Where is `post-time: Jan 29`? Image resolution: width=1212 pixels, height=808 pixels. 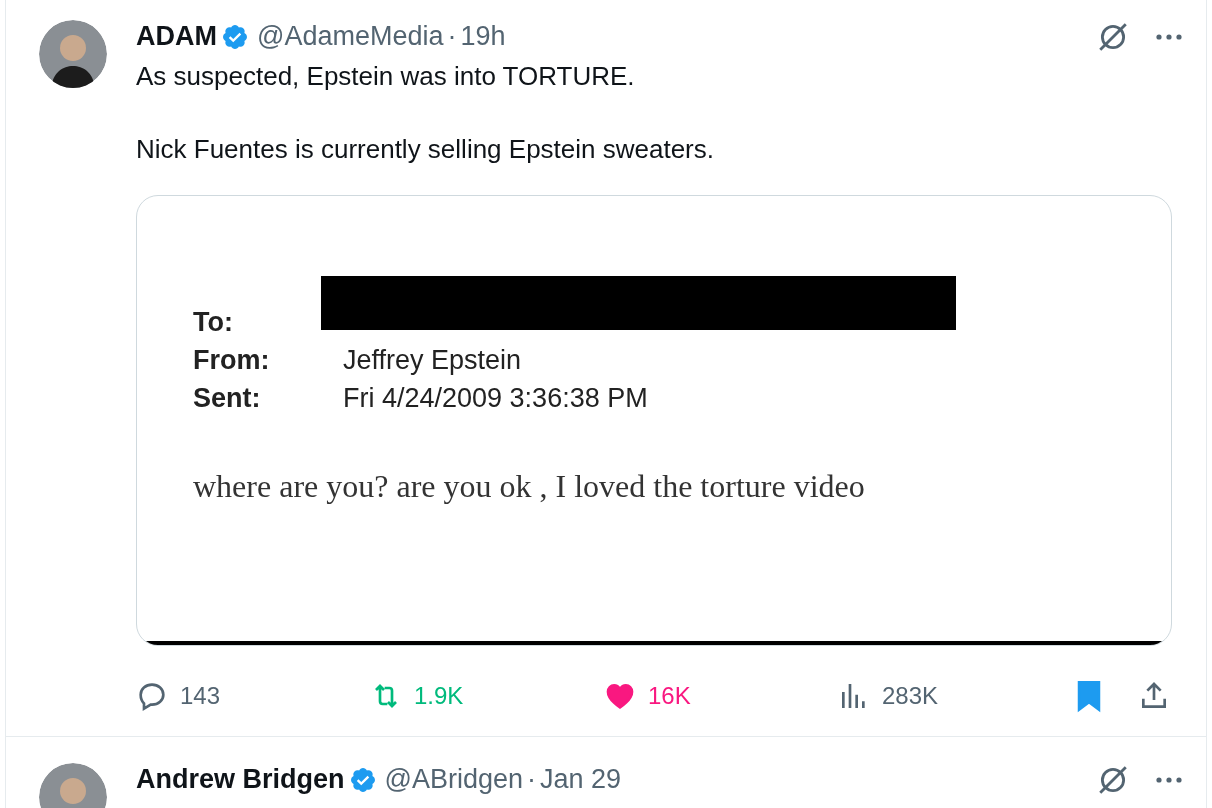
post-time: Jan 29 is located at coordinates (581, 780).